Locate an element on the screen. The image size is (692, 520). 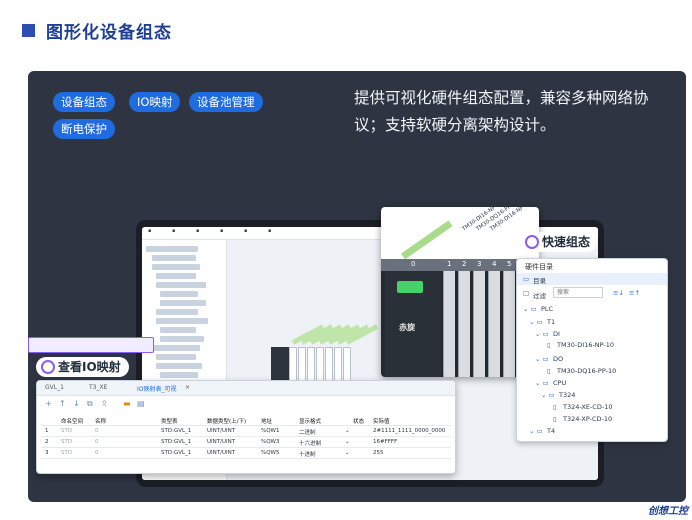
slot-number: 1 is located at coordinates (449, 264).